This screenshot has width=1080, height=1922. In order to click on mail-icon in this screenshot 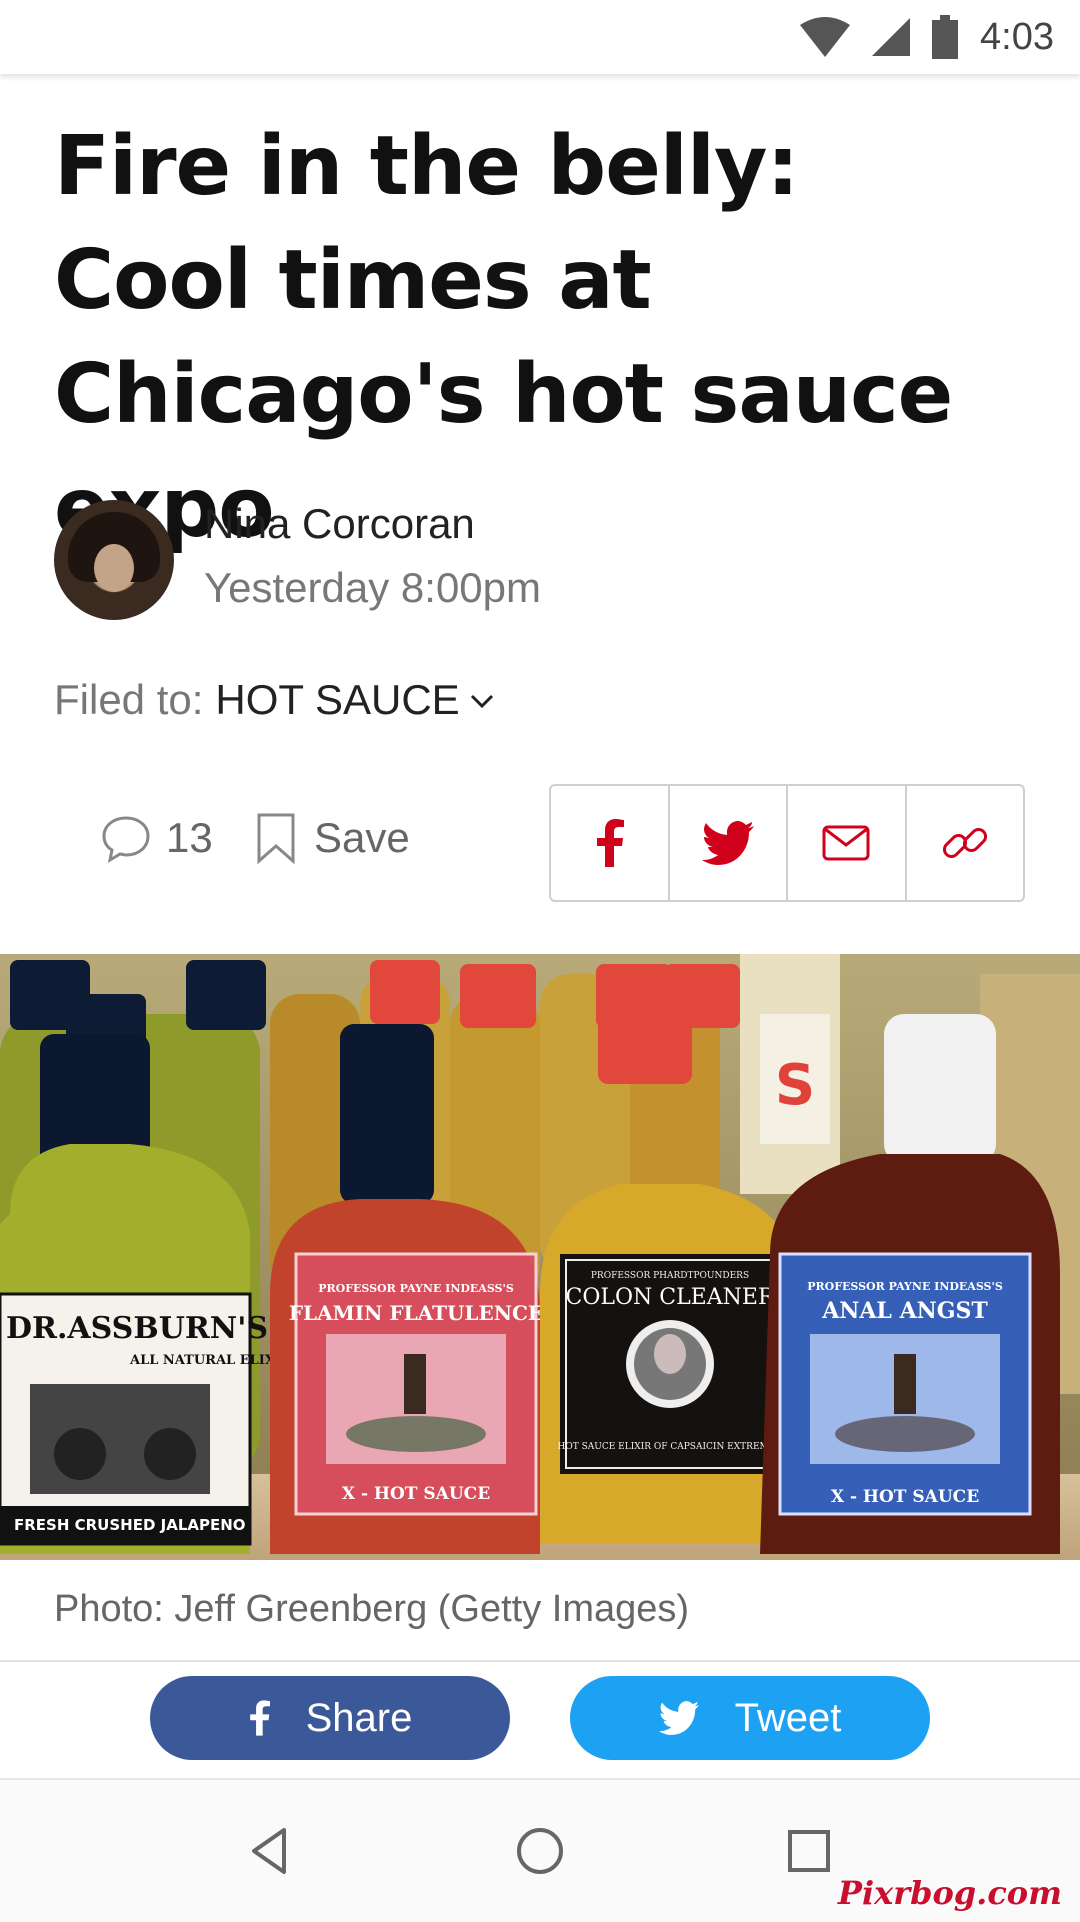, I will do `click(846, 843)`.